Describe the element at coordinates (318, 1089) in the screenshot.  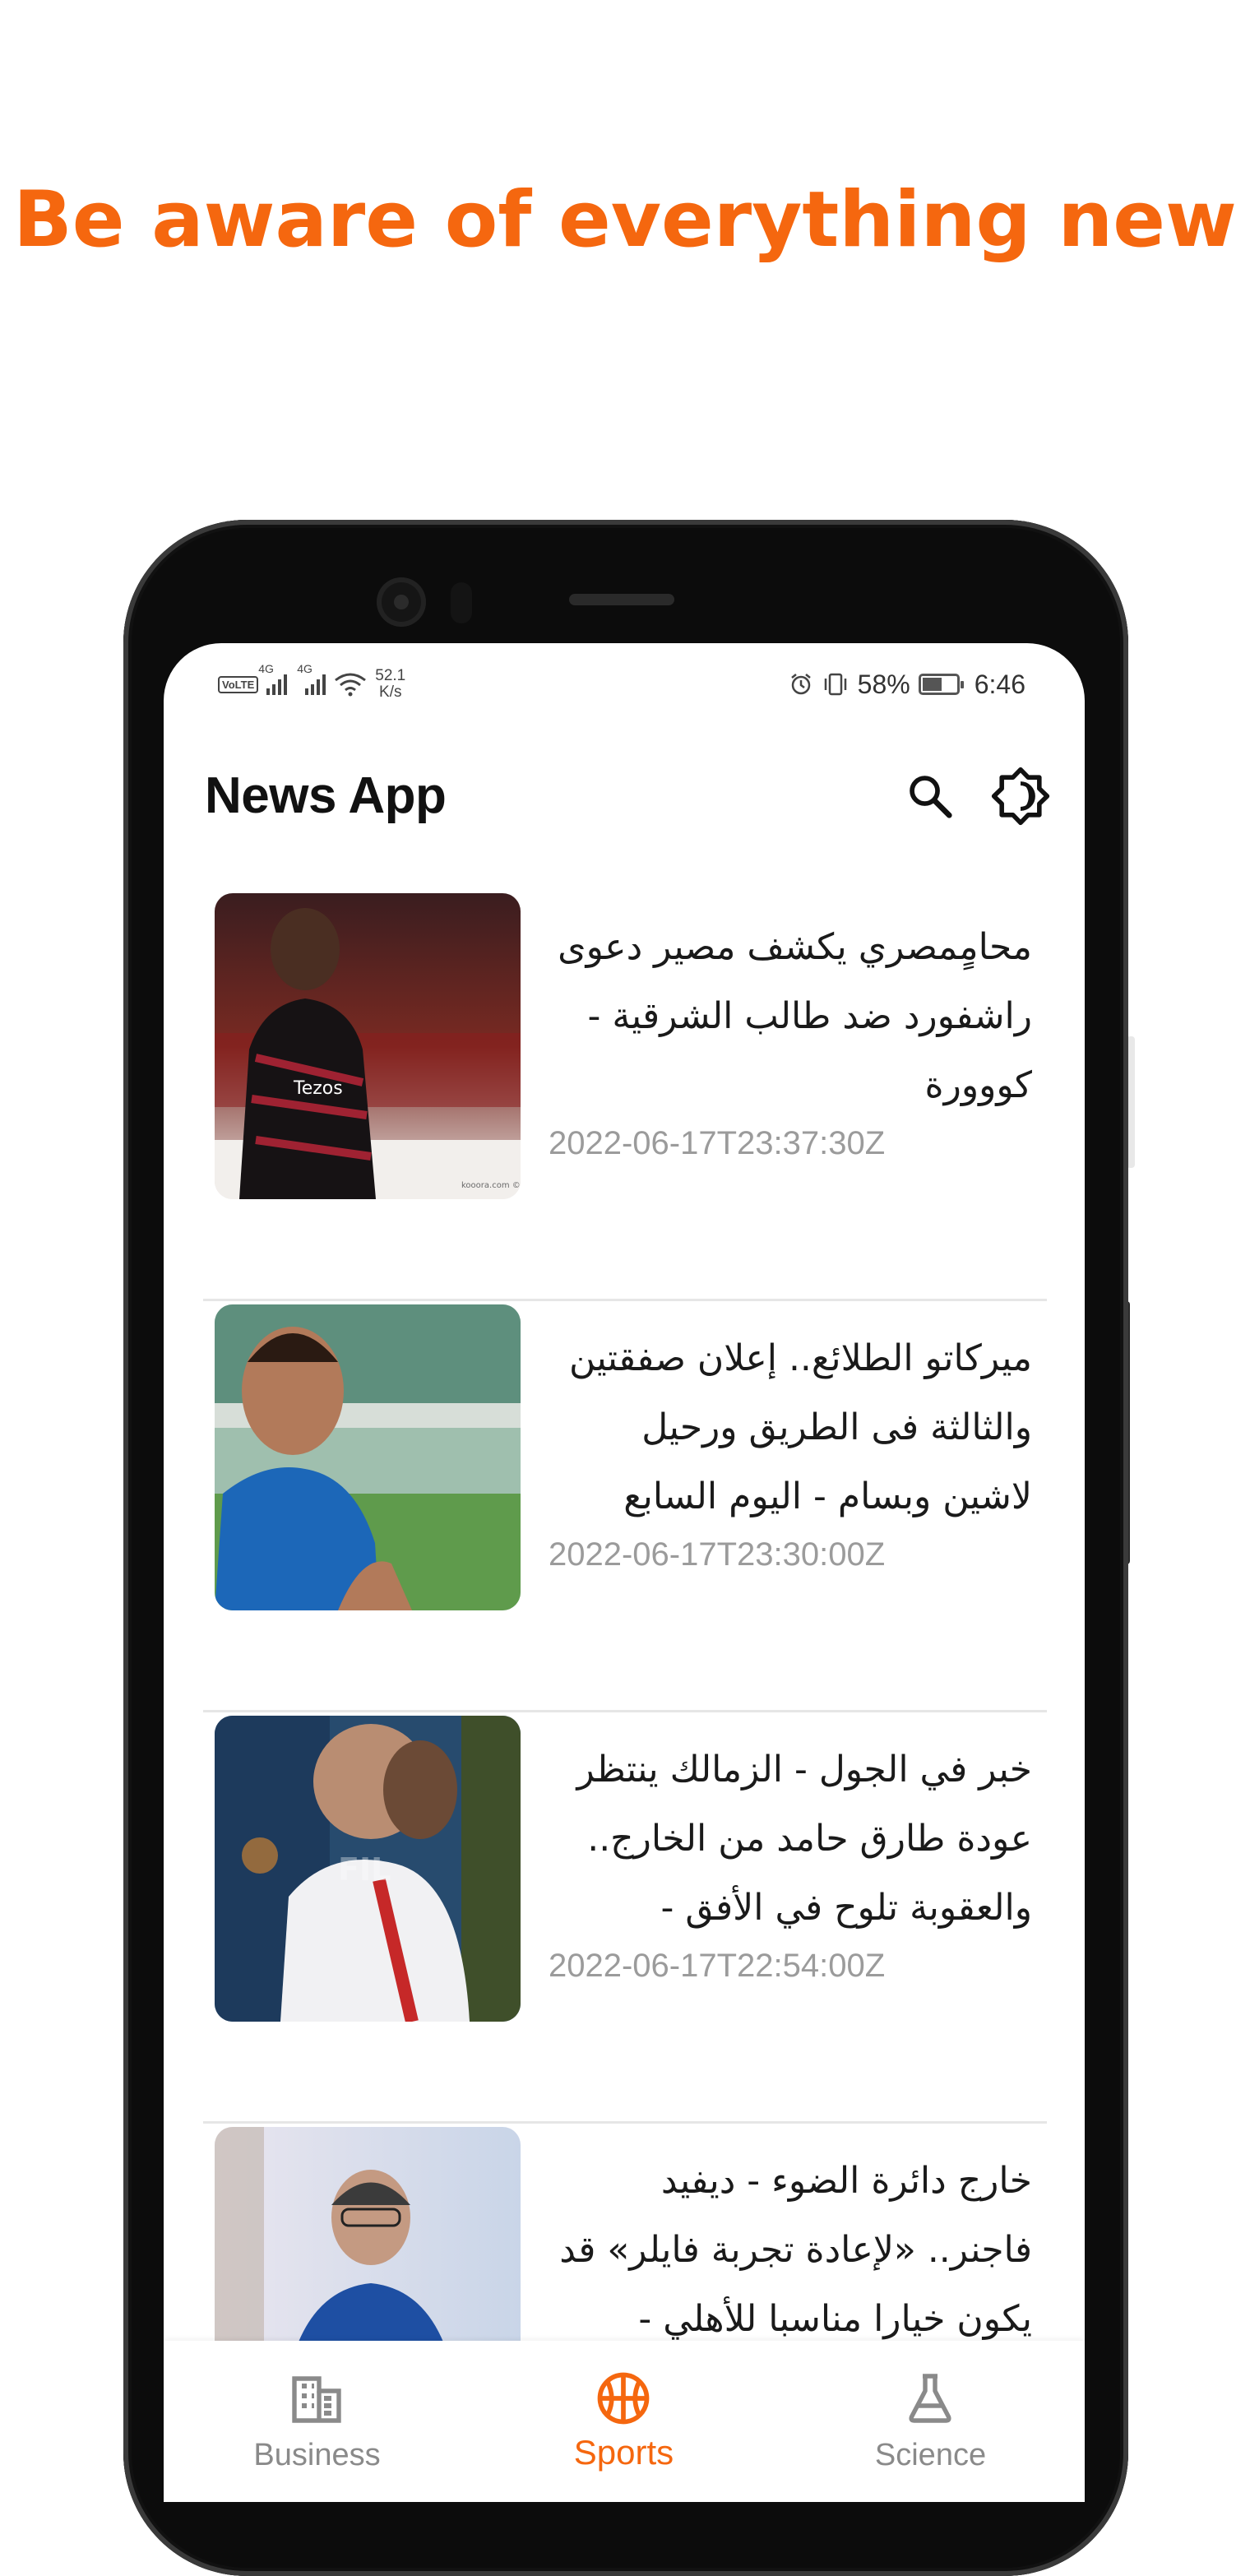
I see `svg-text: Tezos` at that location.